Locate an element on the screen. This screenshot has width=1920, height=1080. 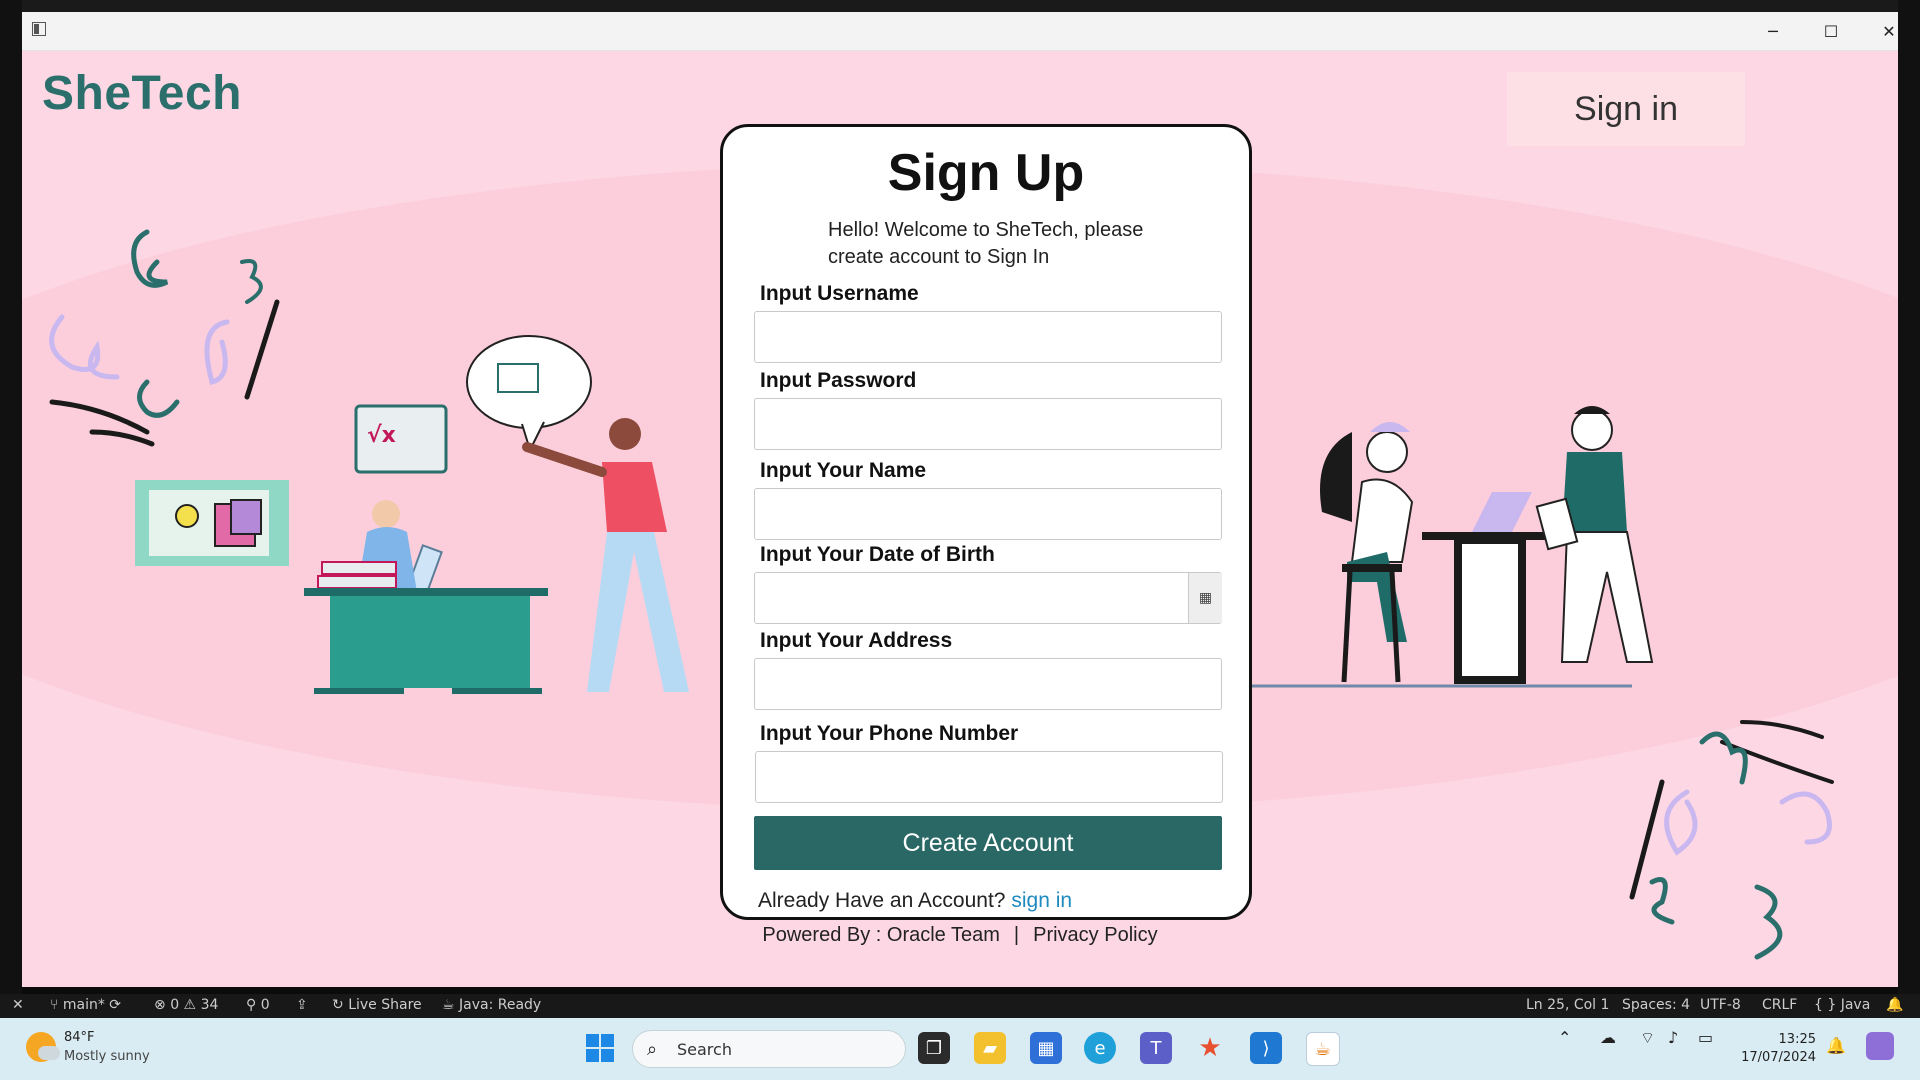
java-status: ☕ Java: Ready is located at coordinates (491, 1005).